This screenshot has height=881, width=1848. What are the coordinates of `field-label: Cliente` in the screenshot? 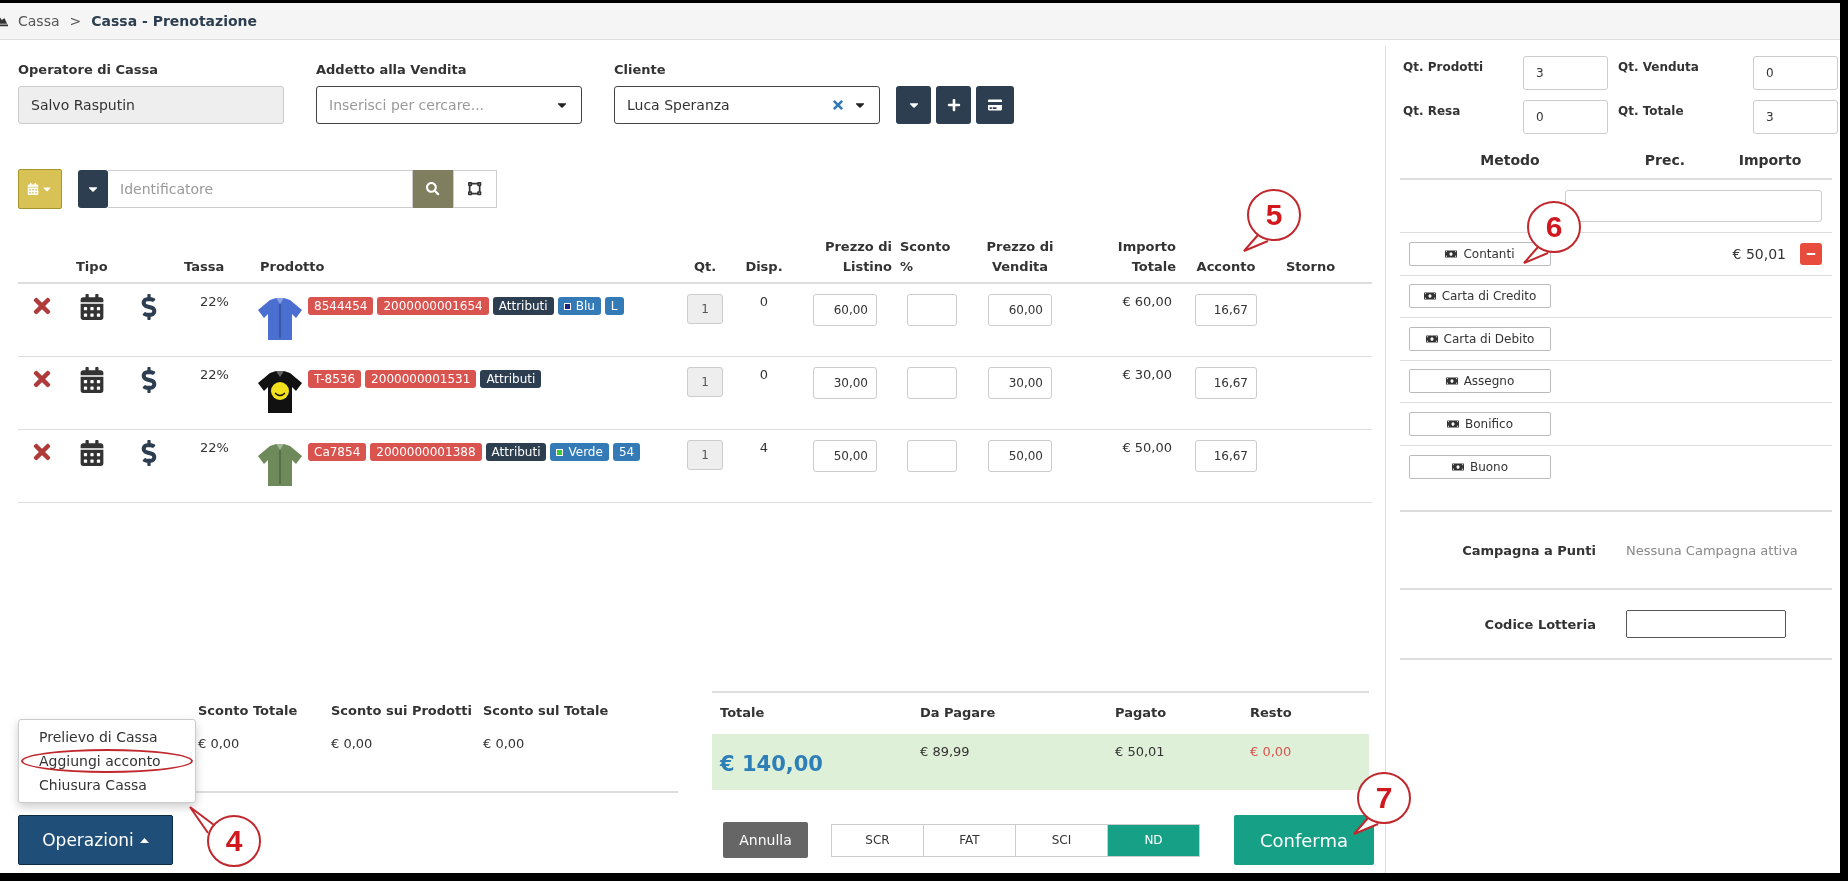 It's located at (640, 69).